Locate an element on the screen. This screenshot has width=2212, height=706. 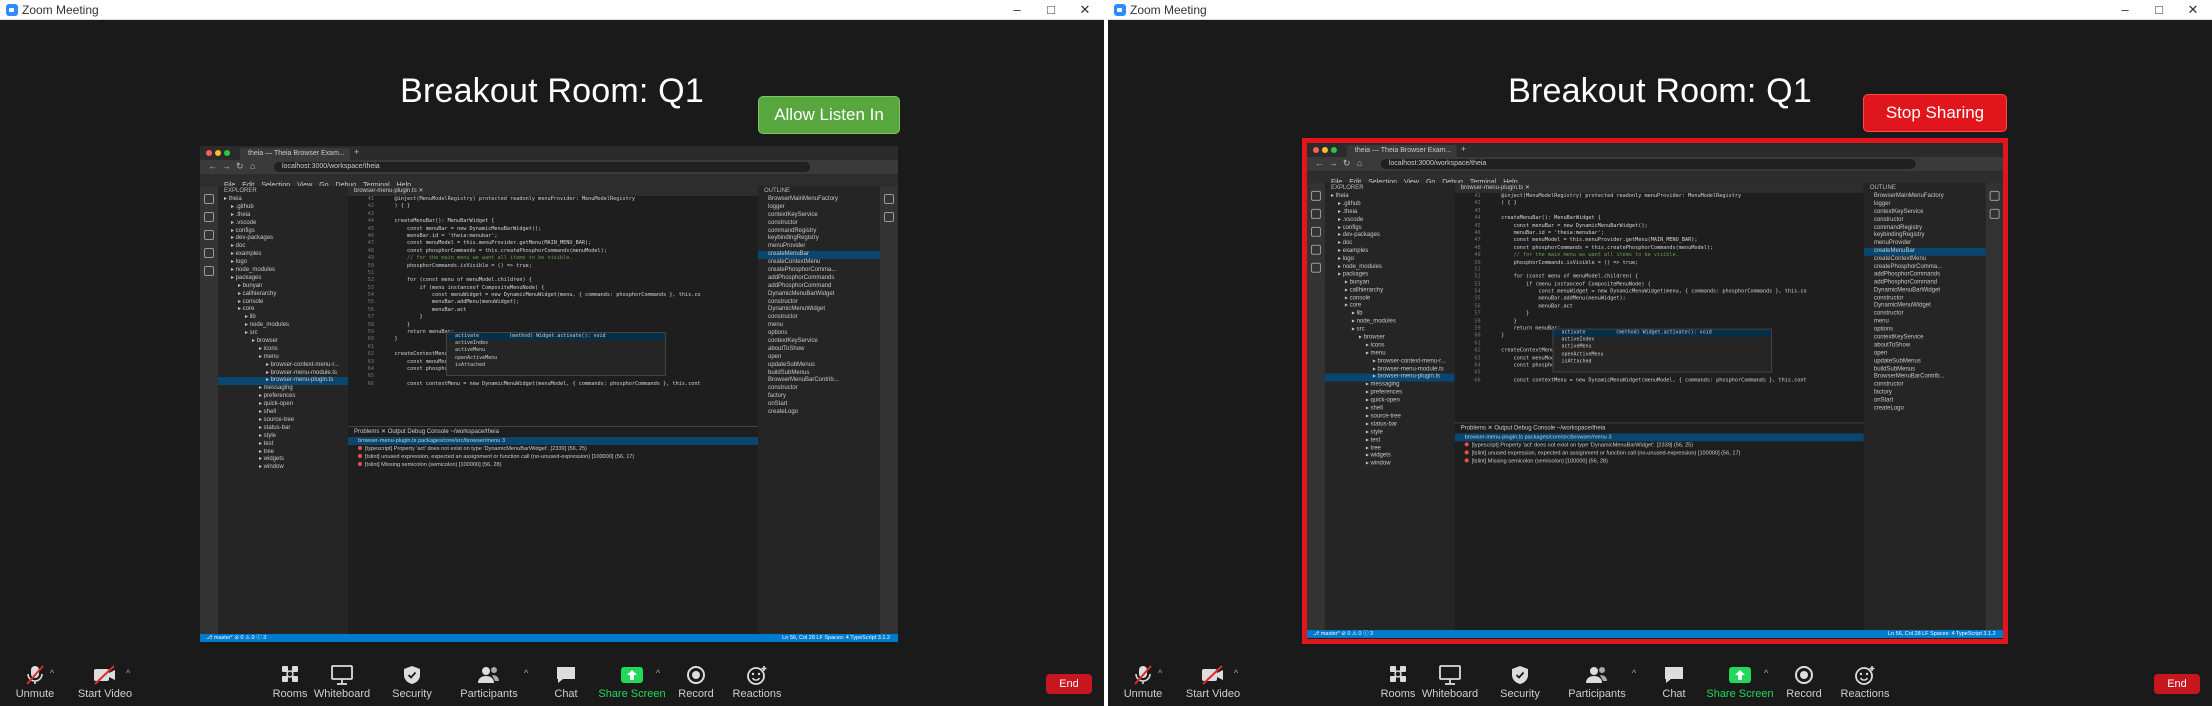
tree-item: ▸ .vscode is located at coordinates (1390, 221).